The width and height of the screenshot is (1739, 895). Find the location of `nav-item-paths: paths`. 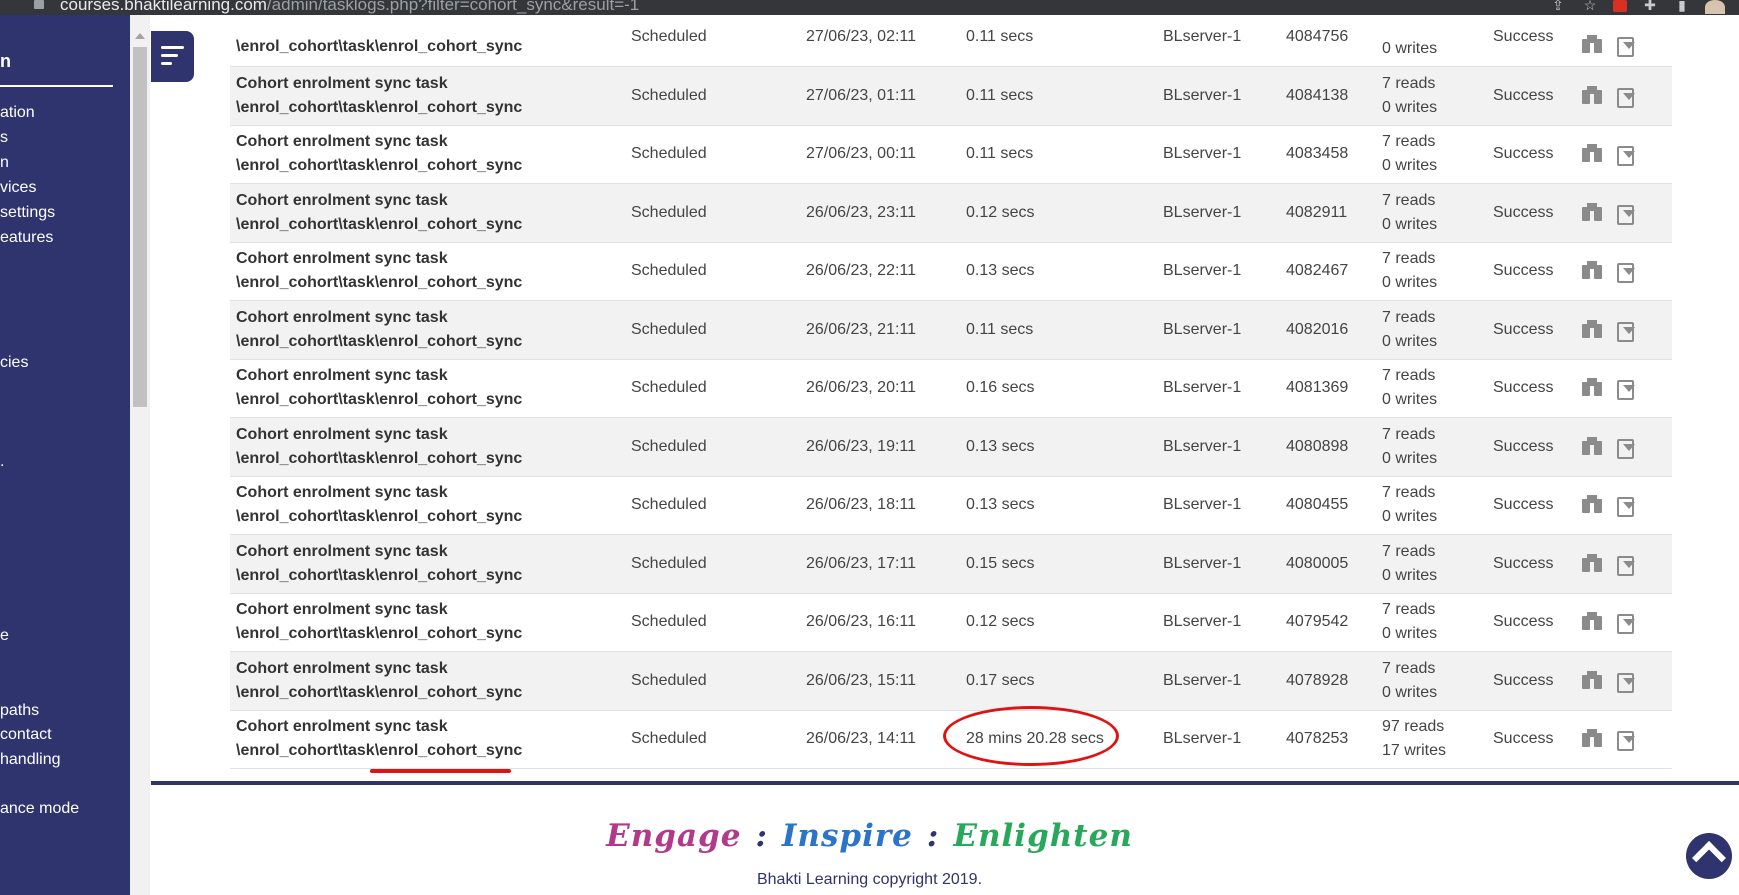

nav-item-paths: paths is located at coordinates (19, 711).